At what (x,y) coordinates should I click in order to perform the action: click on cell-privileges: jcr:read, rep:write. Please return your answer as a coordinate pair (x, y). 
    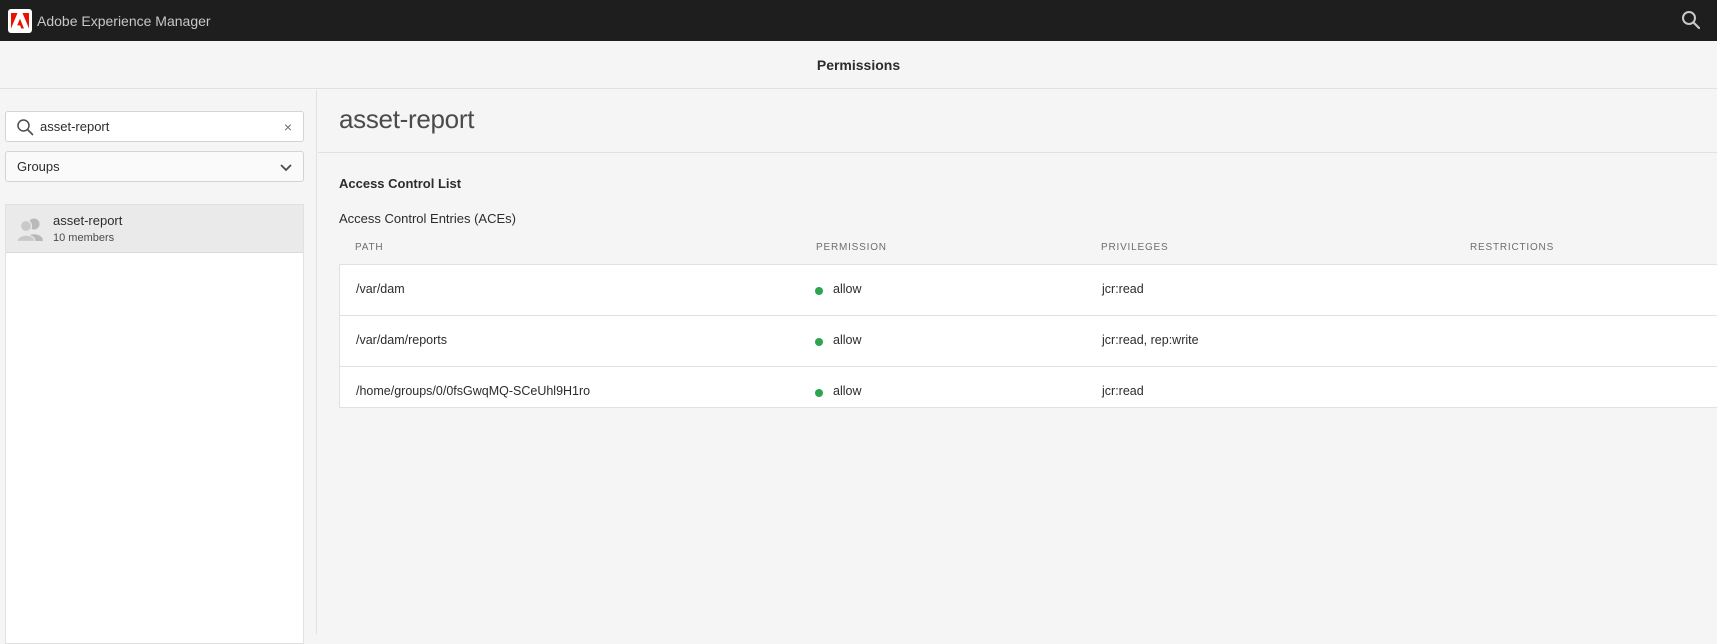
    Looking at the image, I should click on (1150, 340).